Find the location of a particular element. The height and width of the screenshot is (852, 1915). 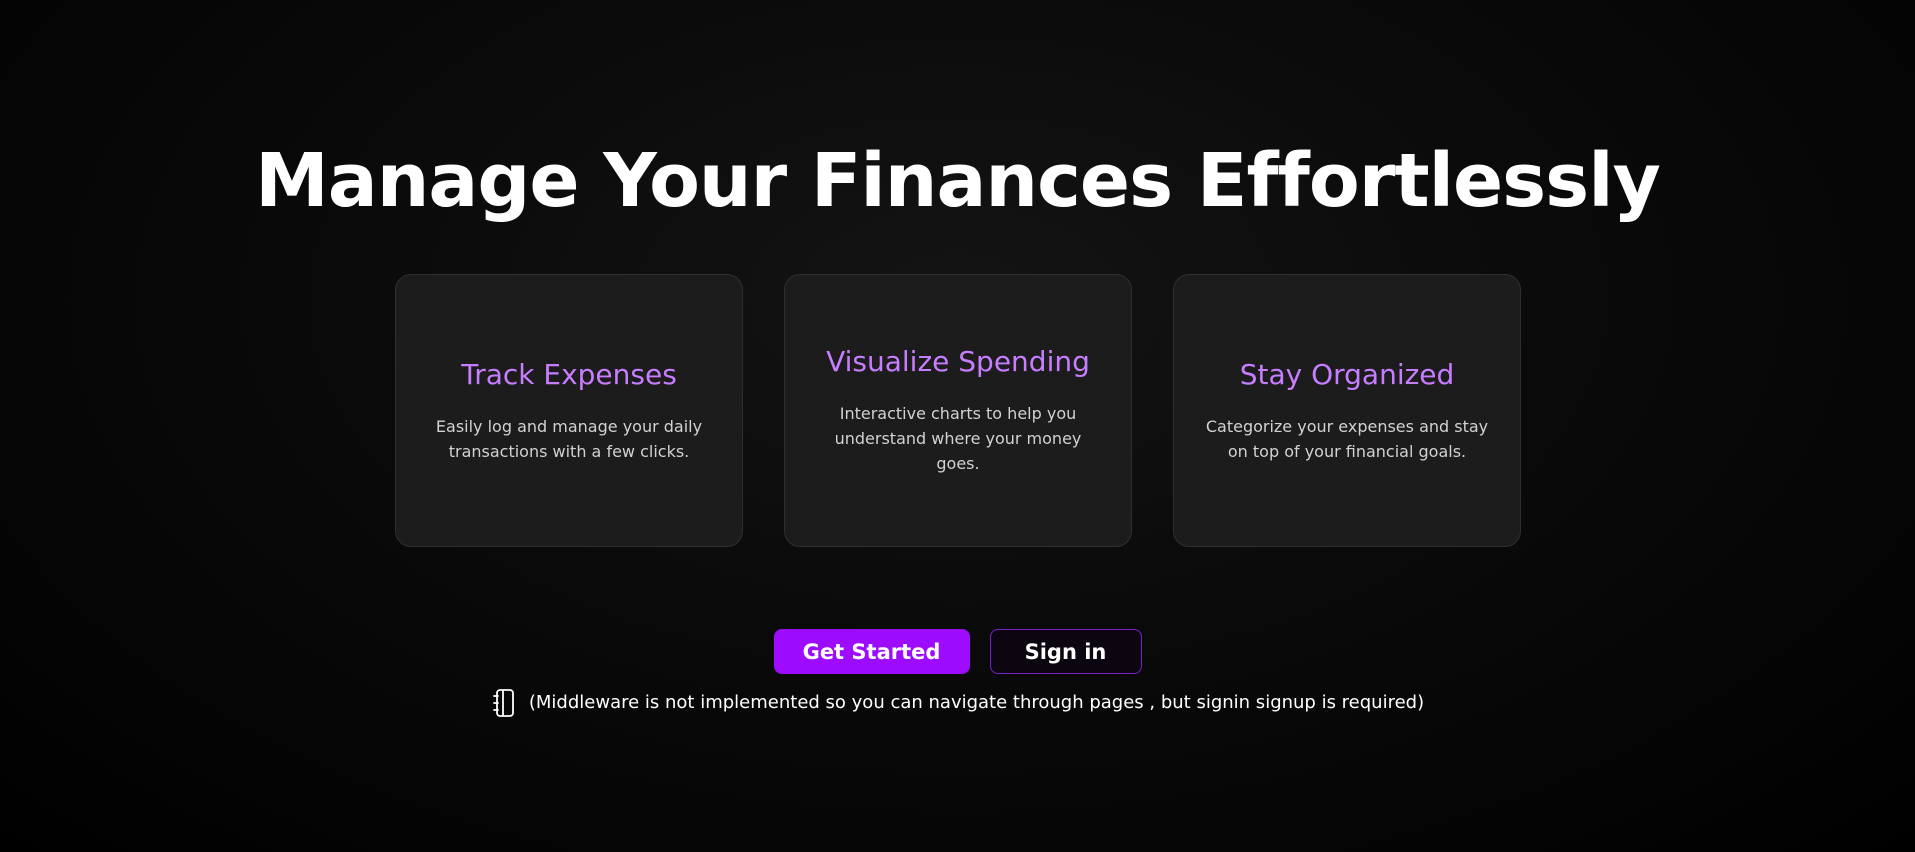

feature-title: Stay Organized is located at coordinates (1347, 374).